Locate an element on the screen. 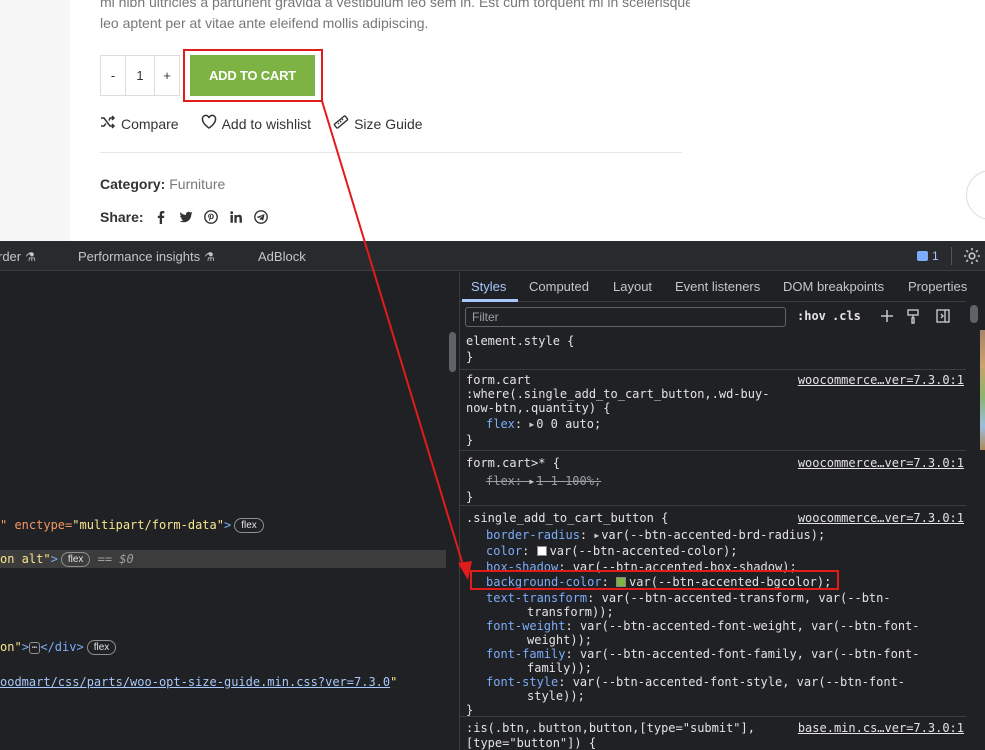 The image size is (985, 750). size-guide-link: Size Guide is located at coordinates (378, 123).